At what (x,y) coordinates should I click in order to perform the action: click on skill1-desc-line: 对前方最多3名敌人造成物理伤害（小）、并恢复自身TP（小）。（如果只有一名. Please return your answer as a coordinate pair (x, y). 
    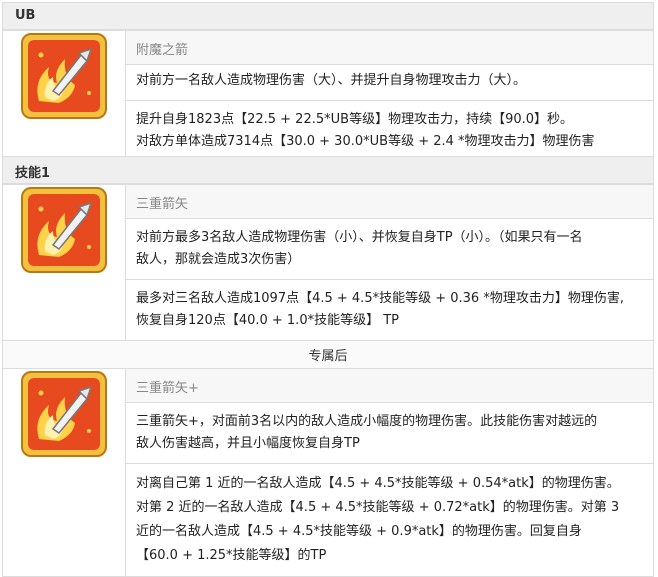
    Looking at the image, I should click on (359, 237).